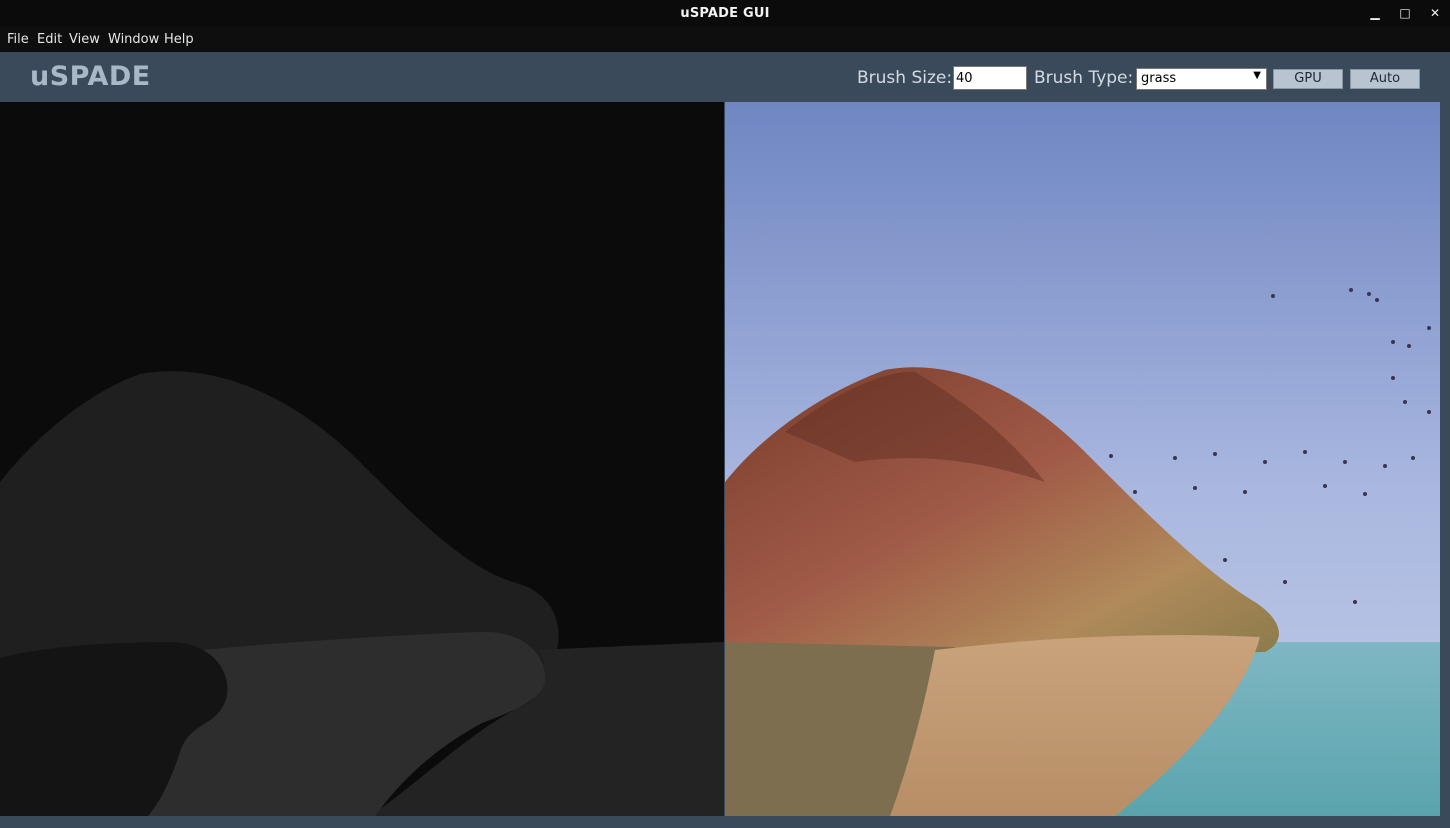 The width and height of the screenshot is (1450, 828). Describe the element at coordinates (1405, 13) in the screenshot. I see `maximize-icon: □` at that location.